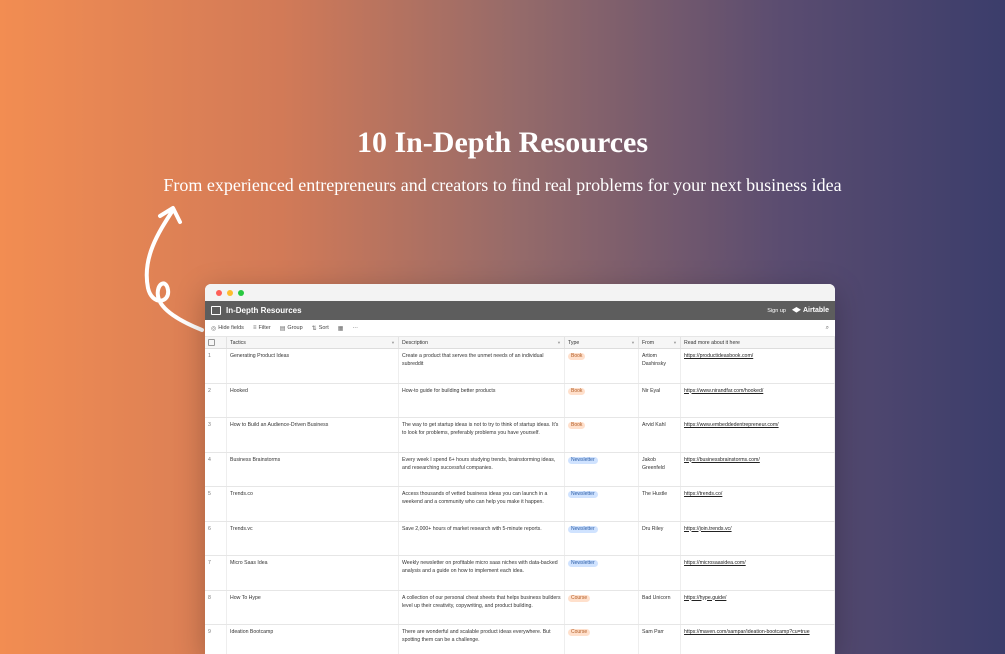  What do you see at coordinates (219, 292) in the screenshot?
I see `close-window-button` at bounding box center [219, 292].